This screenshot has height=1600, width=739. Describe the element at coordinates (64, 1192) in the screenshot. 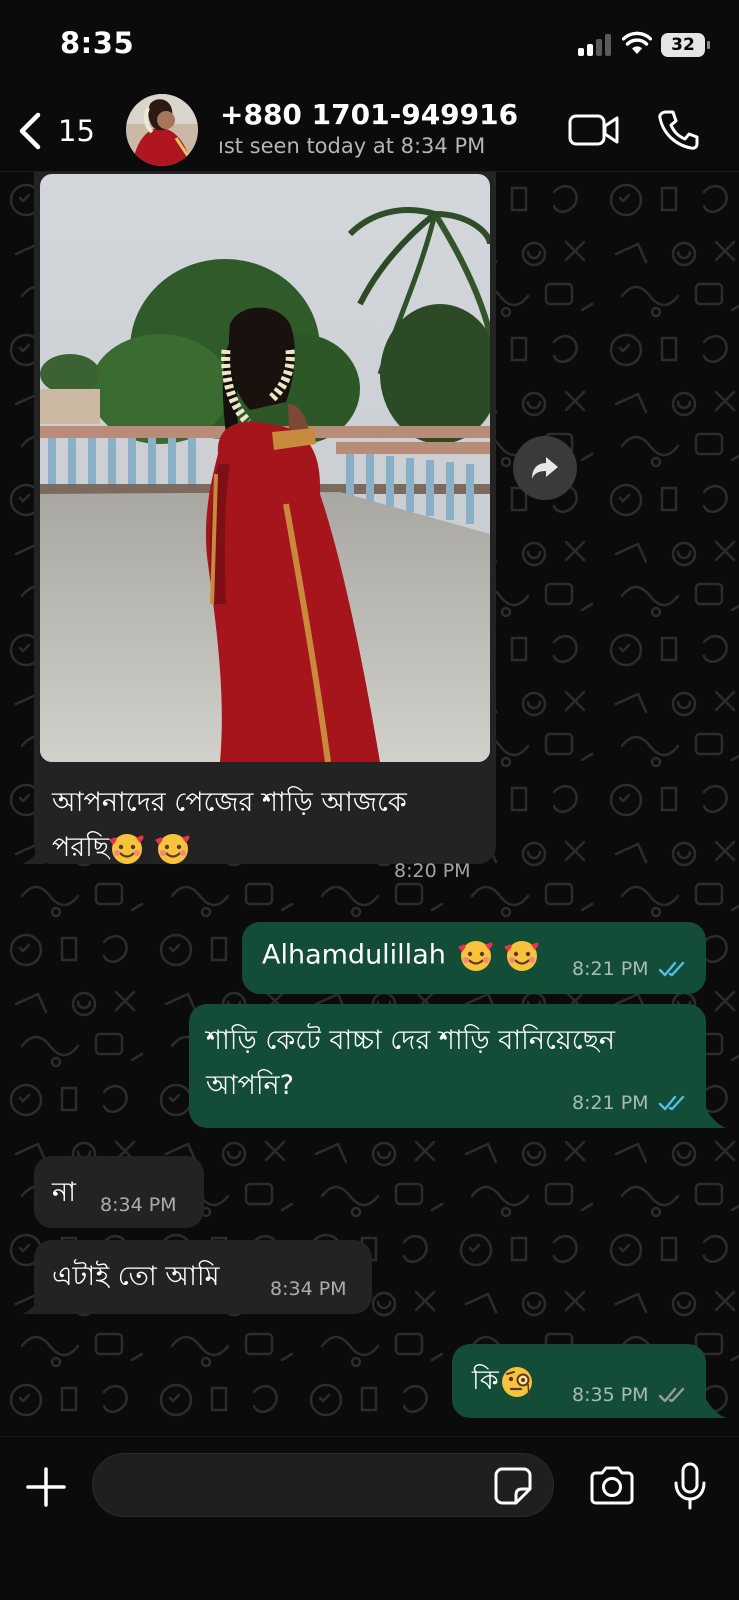

I see `message-text: না` at that location.